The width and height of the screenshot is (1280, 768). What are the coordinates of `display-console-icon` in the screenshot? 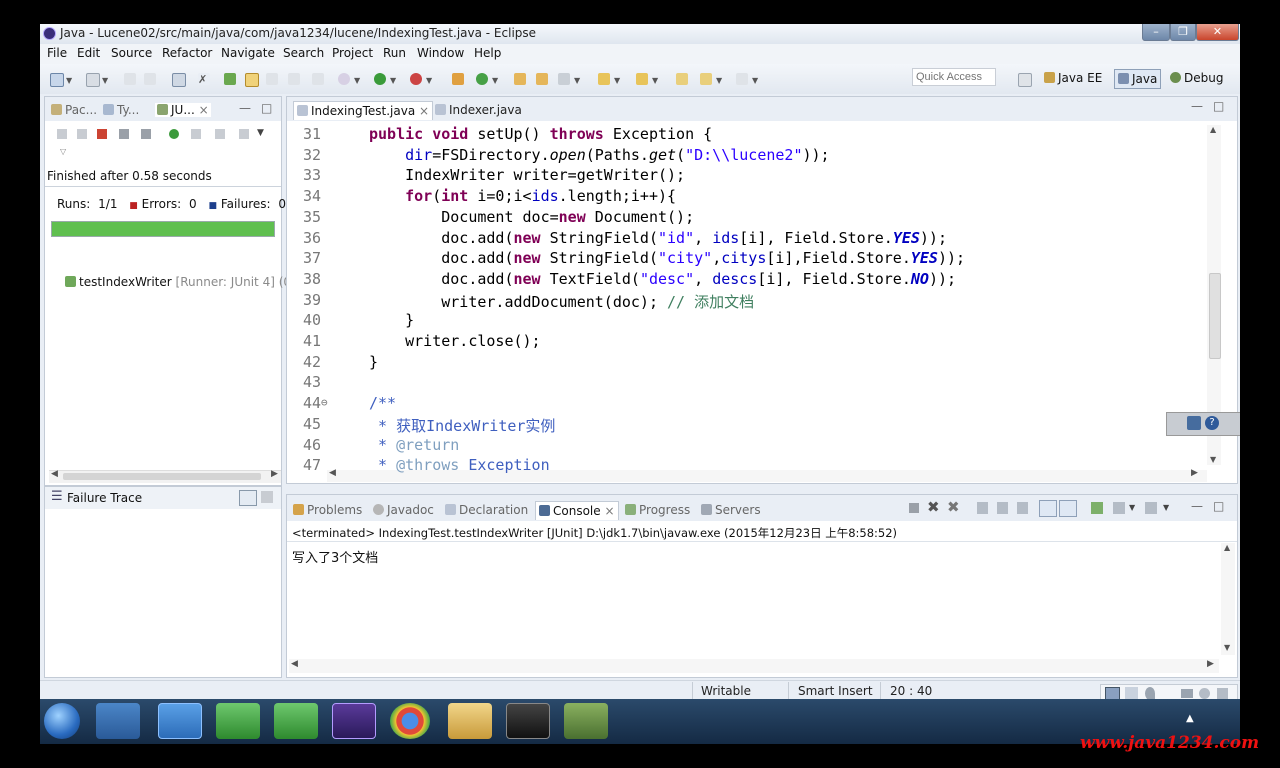 It's located at (1119, 508).